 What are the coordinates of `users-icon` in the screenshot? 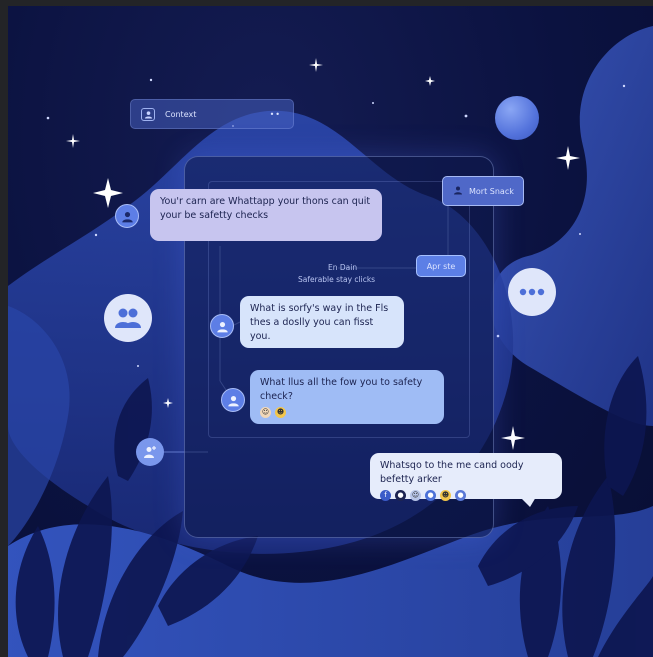 It's located at (128, 318).